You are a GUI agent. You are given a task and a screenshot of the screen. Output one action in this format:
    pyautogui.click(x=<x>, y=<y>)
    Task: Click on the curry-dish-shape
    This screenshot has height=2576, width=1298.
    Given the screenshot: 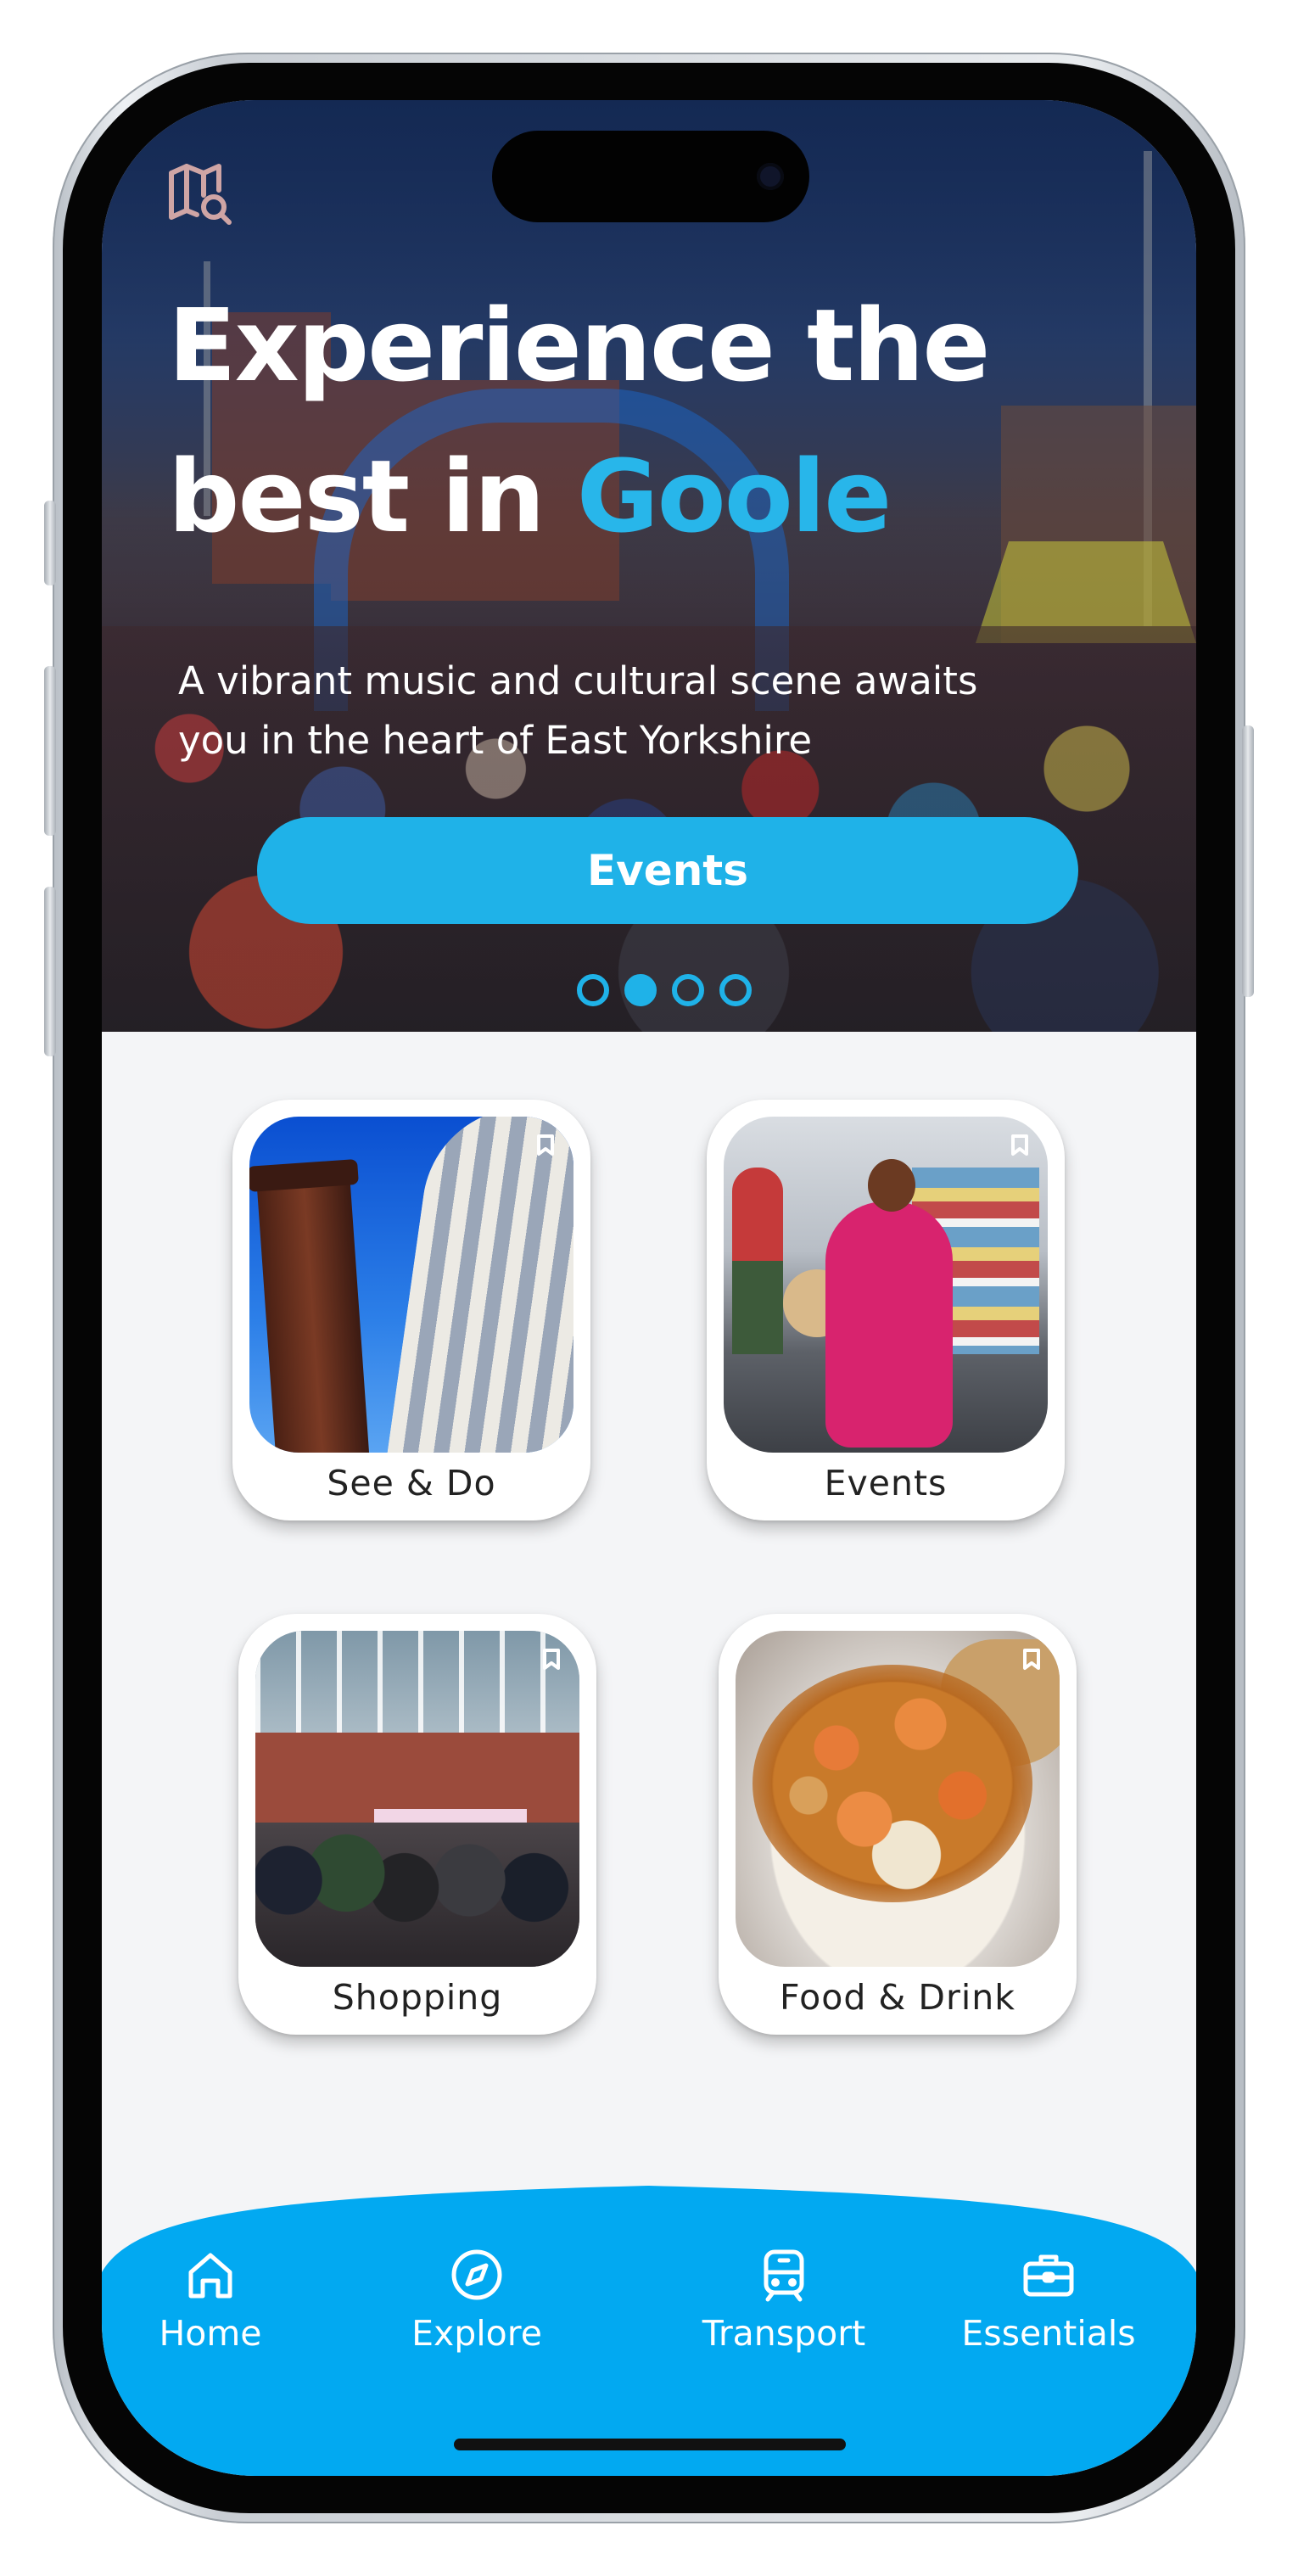 What is the action you would take?
    pyautogui.click(x=892, y=1784)
    